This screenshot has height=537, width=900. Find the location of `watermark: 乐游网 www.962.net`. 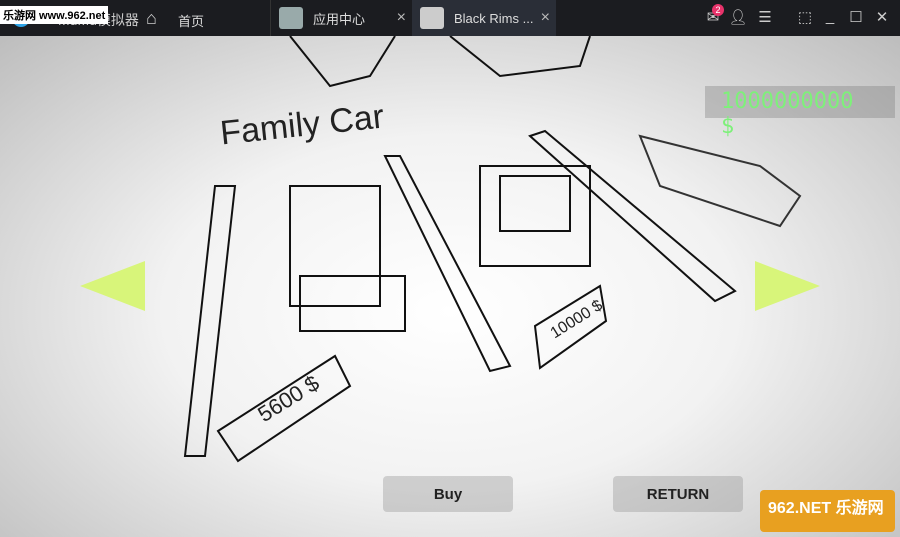

watermark: 乐游网 www.962.net is located at coordinates (54, 15).